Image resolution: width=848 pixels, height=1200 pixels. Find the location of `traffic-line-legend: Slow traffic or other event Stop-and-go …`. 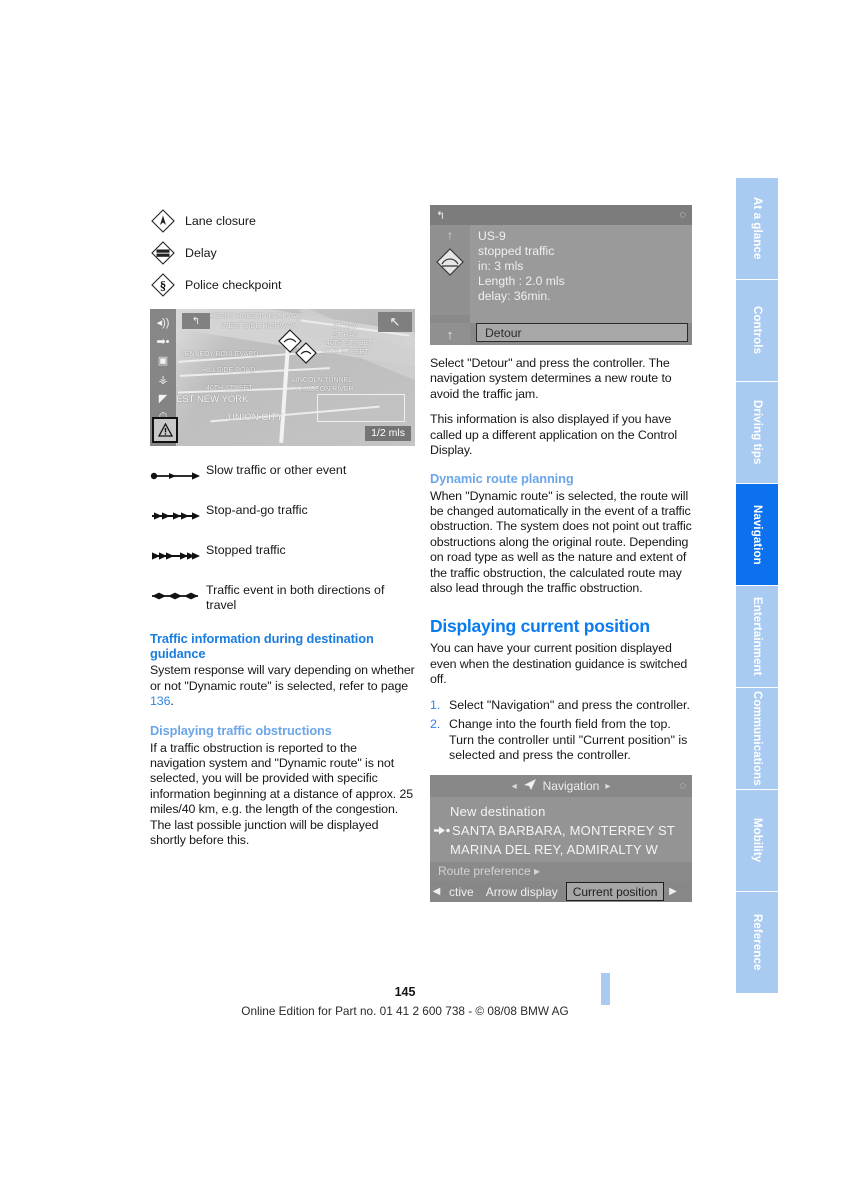

traffic-line-legend: Slow traffic or other event Stop-and-go … is located at coordinates (282, 538).